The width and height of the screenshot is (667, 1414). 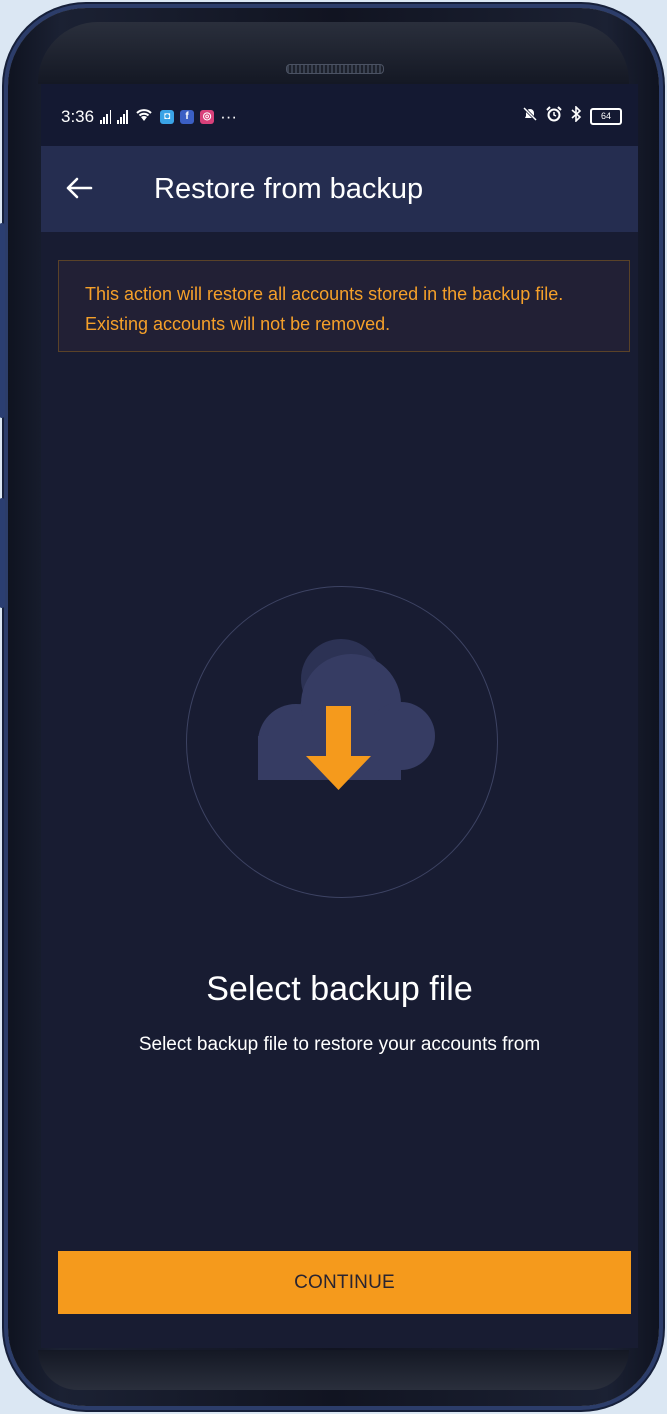 I want to click on volume-button, so click(x=2, y=320).